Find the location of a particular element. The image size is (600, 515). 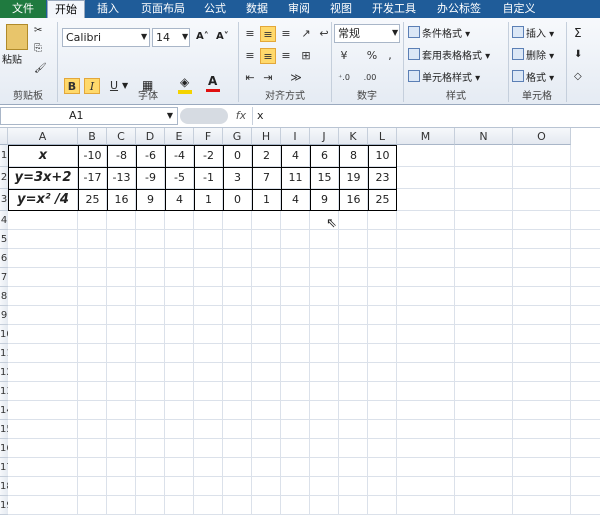

table-cell: 2 is located at coordinates (266, 156).